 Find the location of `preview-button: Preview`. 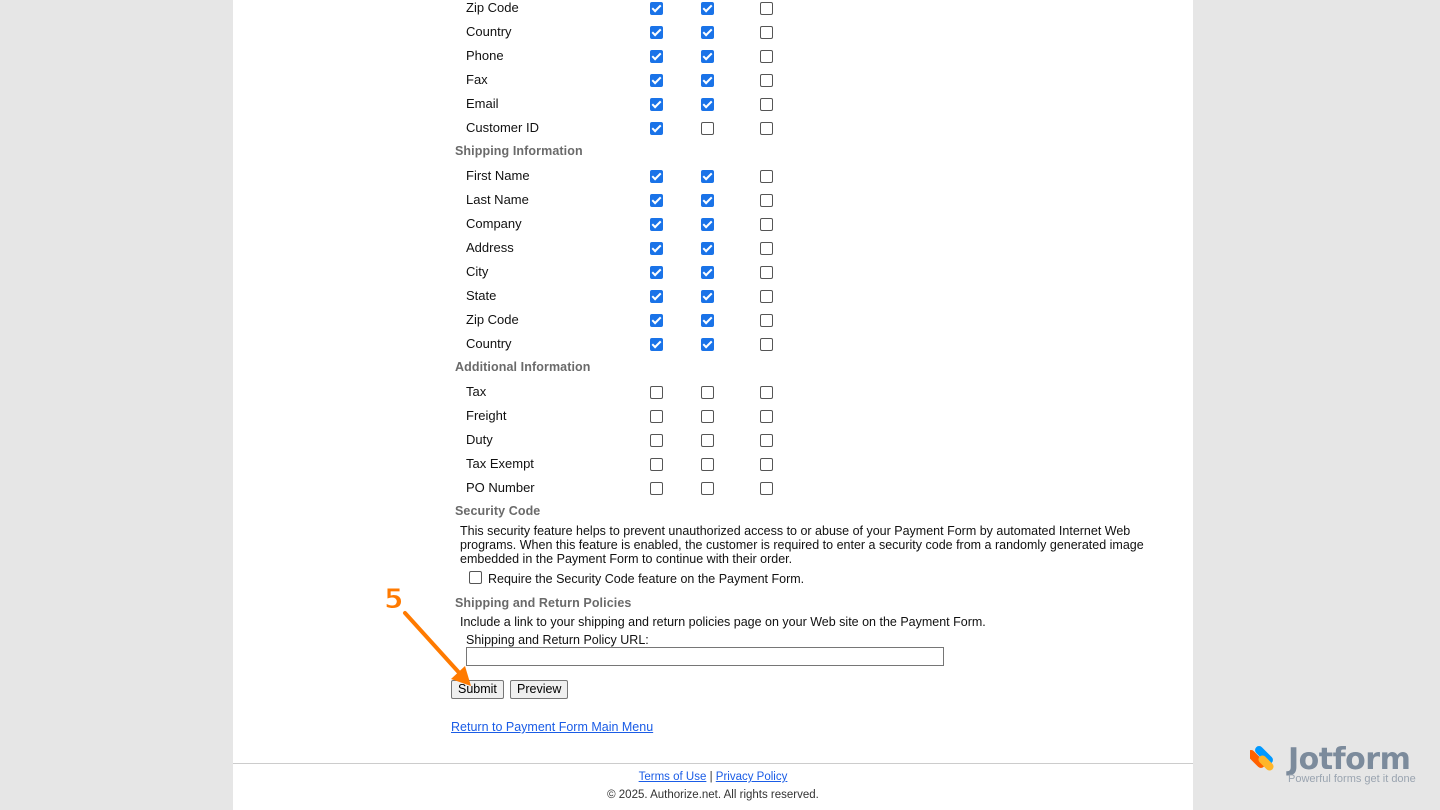

preview-button: Preview is located at coordinates (539, 689).